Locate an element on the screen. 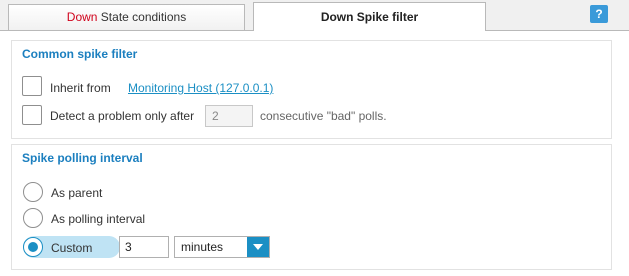 The height and width of the screenshot is (276, 629). tab-down-spike-filter: Down Spike filter is located at coordinates (369, 16).